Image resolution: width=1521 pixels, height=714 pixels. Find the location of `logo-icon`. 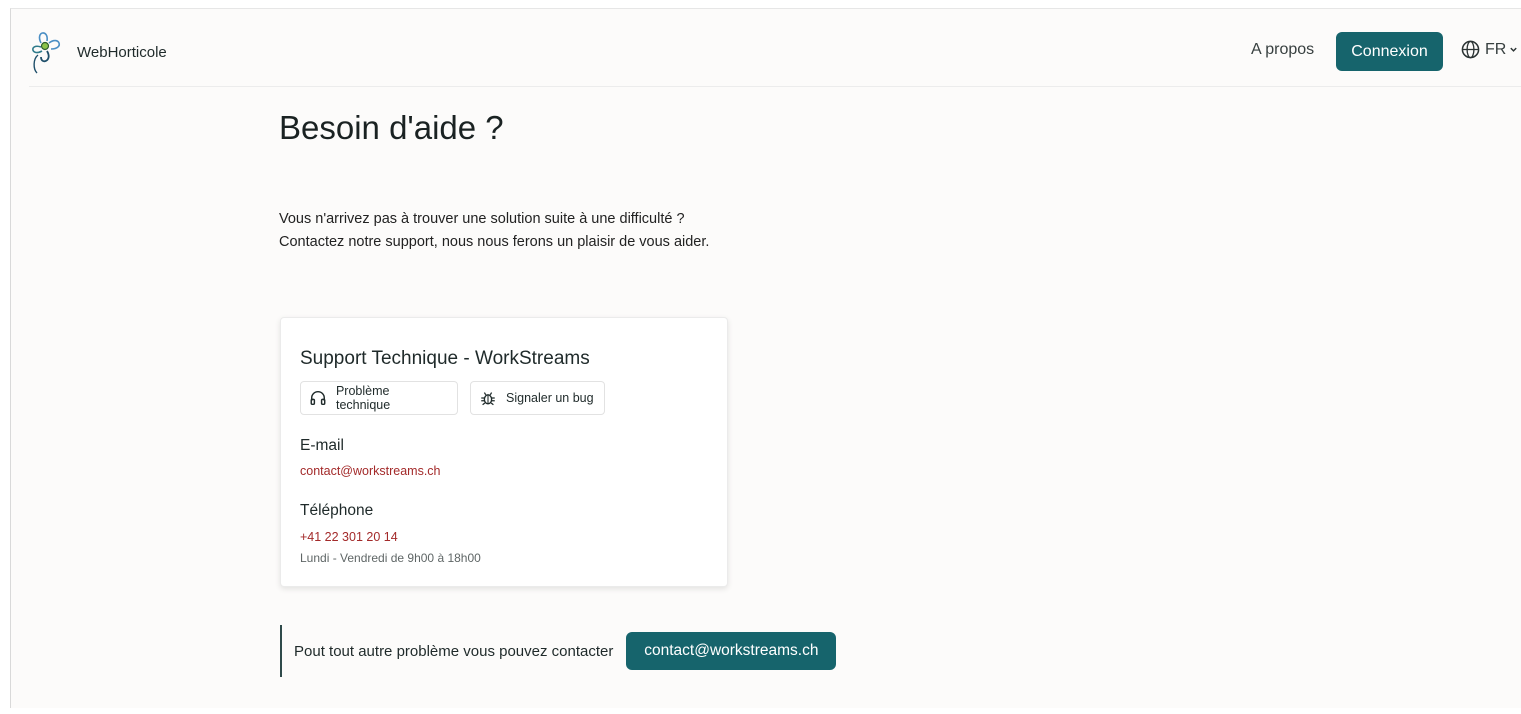

logo-icon is located at coordinates (46, 53).